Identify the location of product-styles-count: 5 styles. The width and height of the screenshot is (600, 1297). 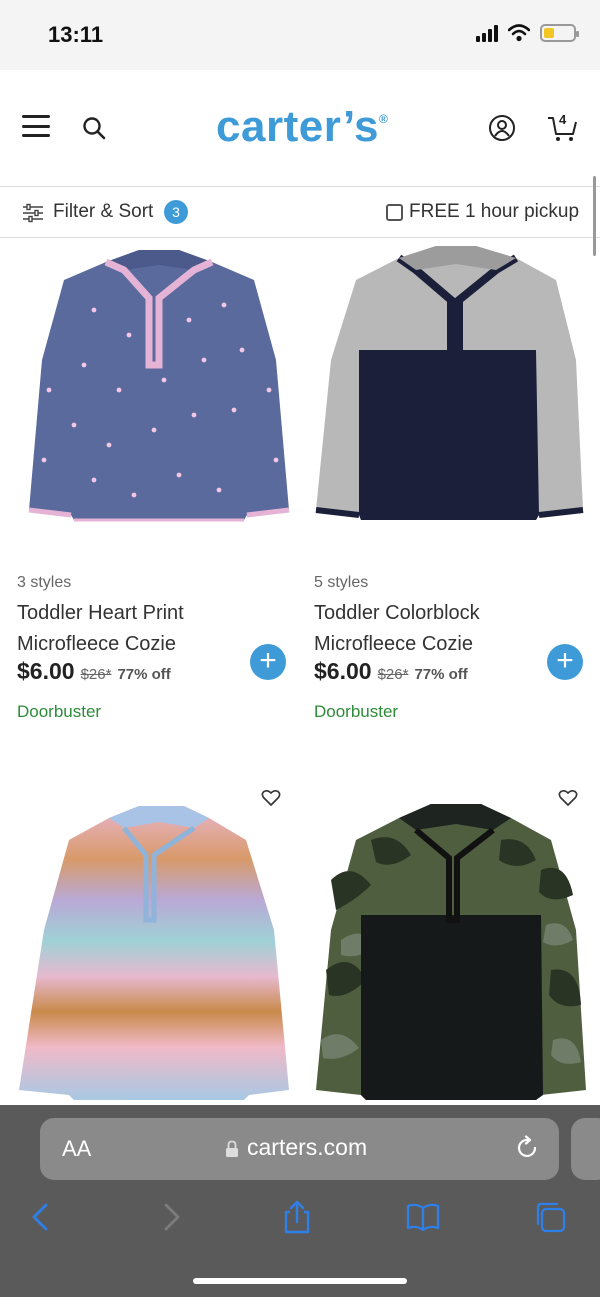
(341, 582).